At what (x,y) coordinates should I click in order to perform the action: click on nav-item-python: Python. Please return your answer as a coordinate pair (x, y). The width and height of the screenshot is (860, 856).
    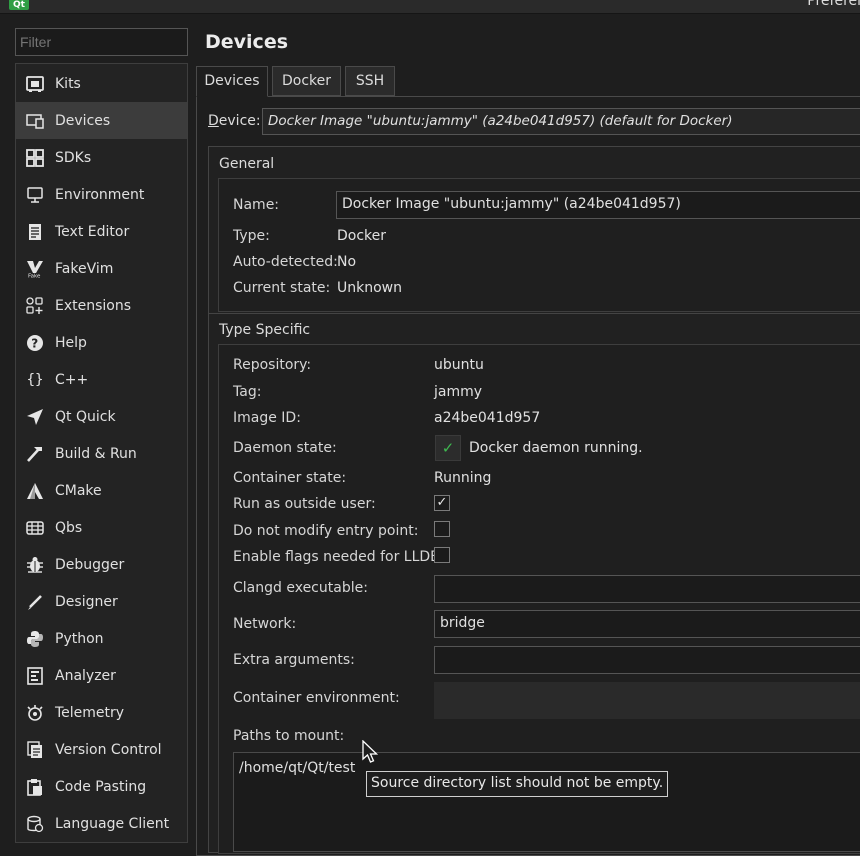
    Looking at the image, I should click on (101, 638).